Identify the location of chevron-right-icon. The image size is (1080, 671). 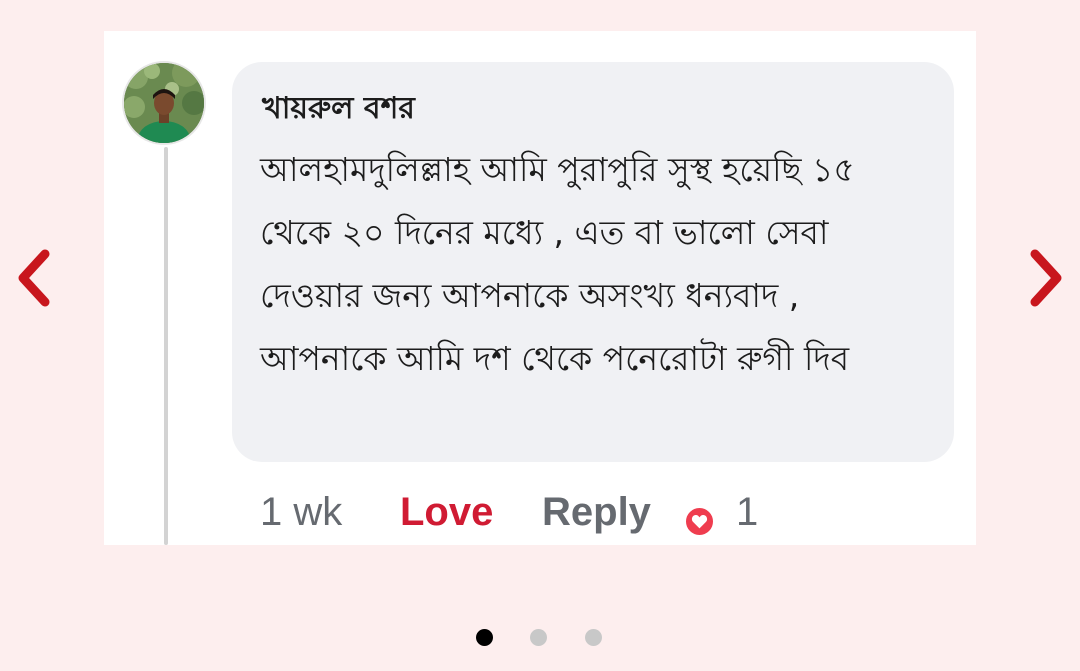
(1046, 278).